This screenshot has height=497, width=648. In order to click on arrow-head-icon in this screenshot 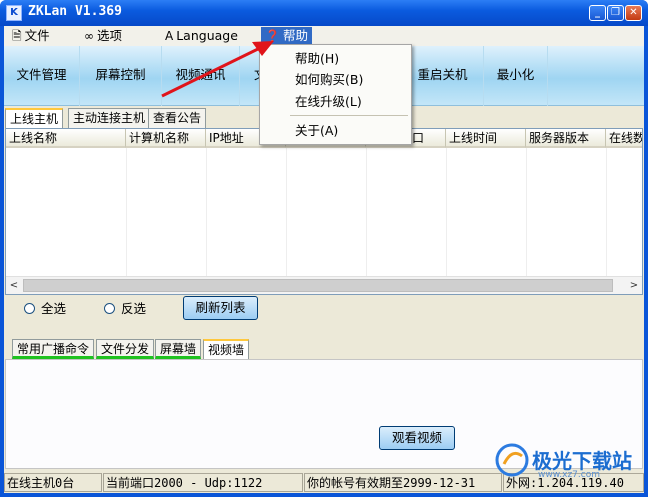, I will do `click(263, 48)`.